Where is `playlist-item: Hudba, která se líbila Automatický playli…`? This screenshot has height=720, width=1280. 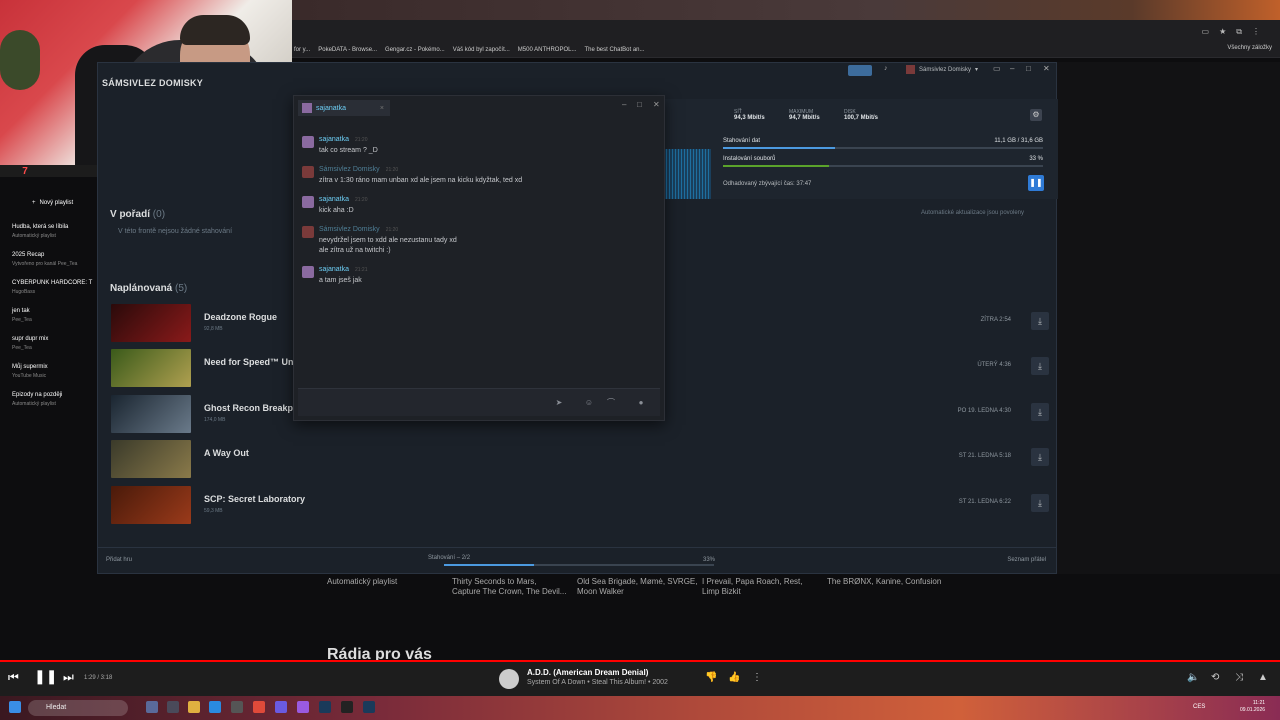 playlist-item: Hudba, která se líbila Automatický playli… is located at coordinates (56, 232).